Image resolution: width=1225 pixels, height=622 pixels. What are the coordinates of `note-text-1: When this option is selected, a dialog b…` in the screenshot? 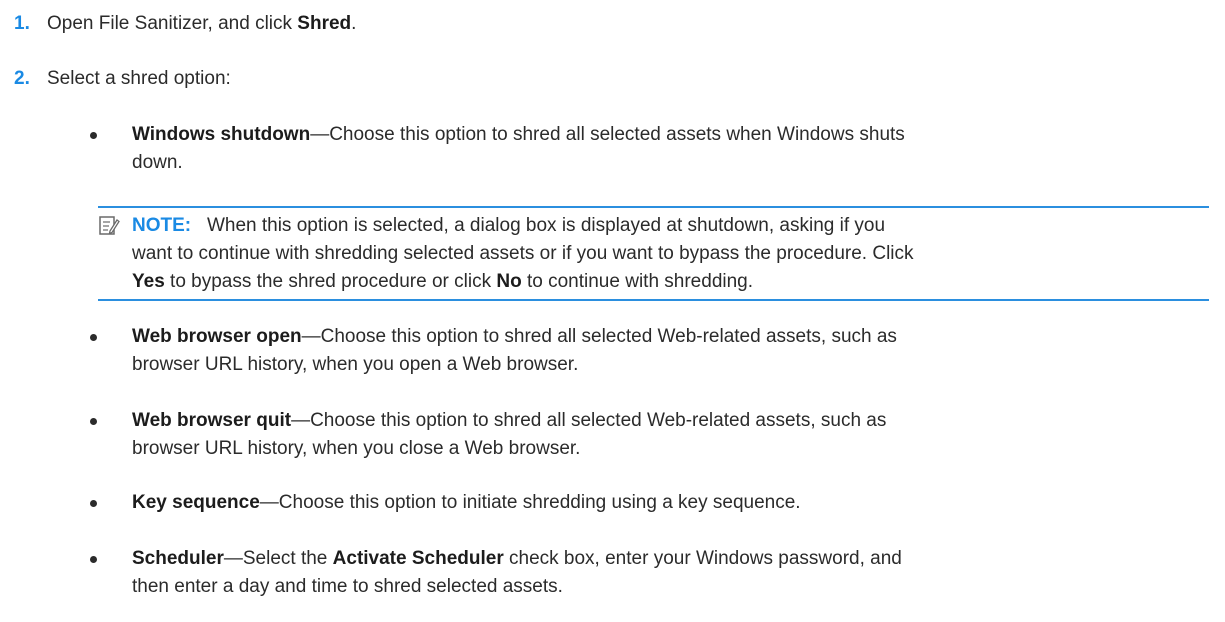 It's located at (546, 225).